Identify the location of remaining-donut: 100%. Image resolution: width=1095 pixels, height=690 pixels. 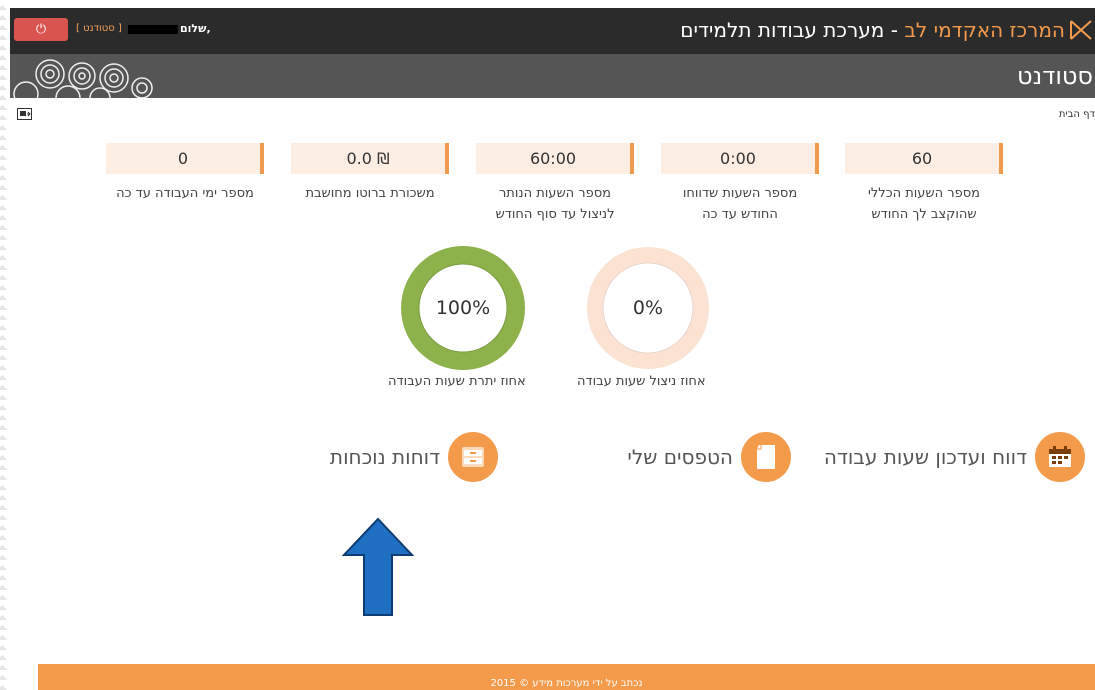
(463, 308).